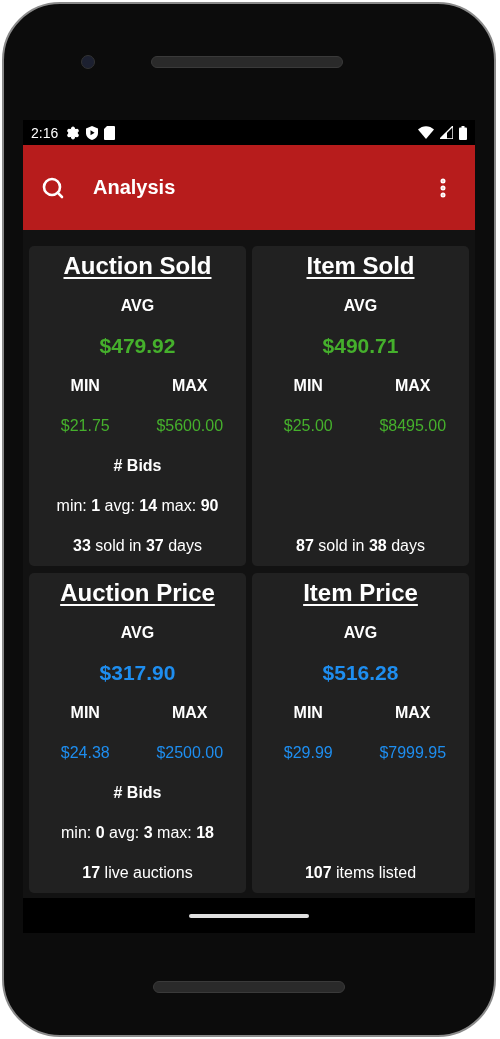  I want to click on card-title: Auction Sold, so click(137, 266).